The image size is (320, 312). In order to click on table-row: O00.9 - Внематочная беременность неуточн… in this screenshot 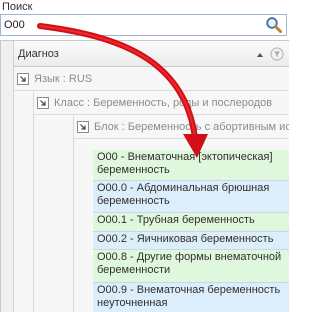, I will do `click(191, 297)`.